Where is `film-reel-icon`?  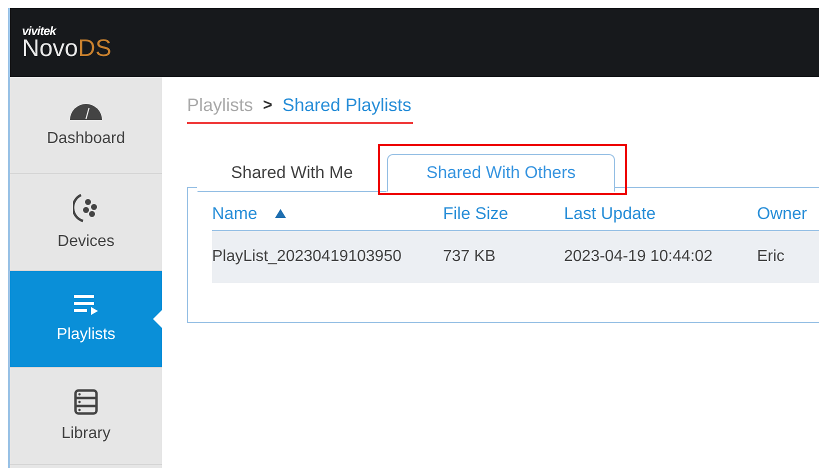
film-reel-icon is located at coordinates (86, 208).